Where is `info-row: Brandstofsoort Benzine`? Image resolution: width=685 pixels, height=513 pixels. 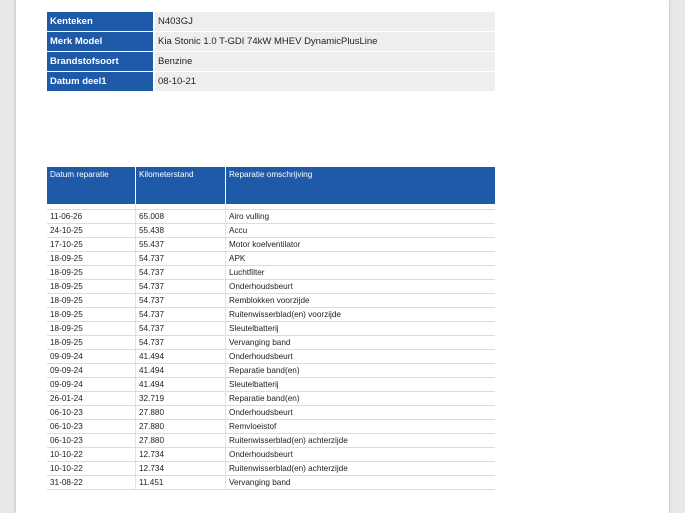 info-row: Brandstofsoort Benzine is located at coordinates (271, 61).